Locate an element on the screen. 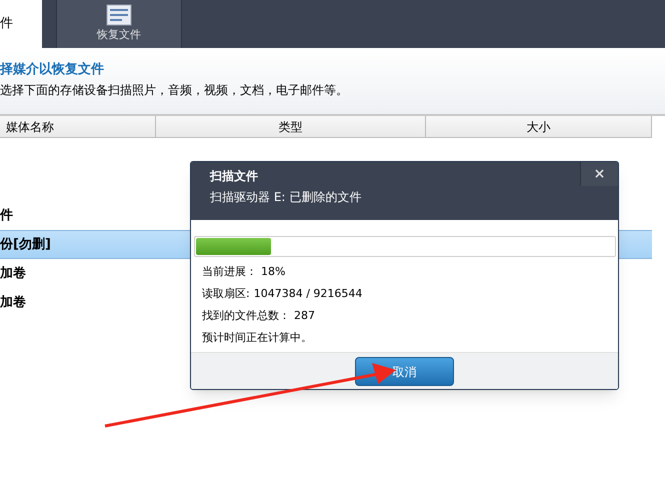 The width and height of the screenshot is (665, 478). status-label: 预计时间正在计算中。 is located at coordinates (257, 338).